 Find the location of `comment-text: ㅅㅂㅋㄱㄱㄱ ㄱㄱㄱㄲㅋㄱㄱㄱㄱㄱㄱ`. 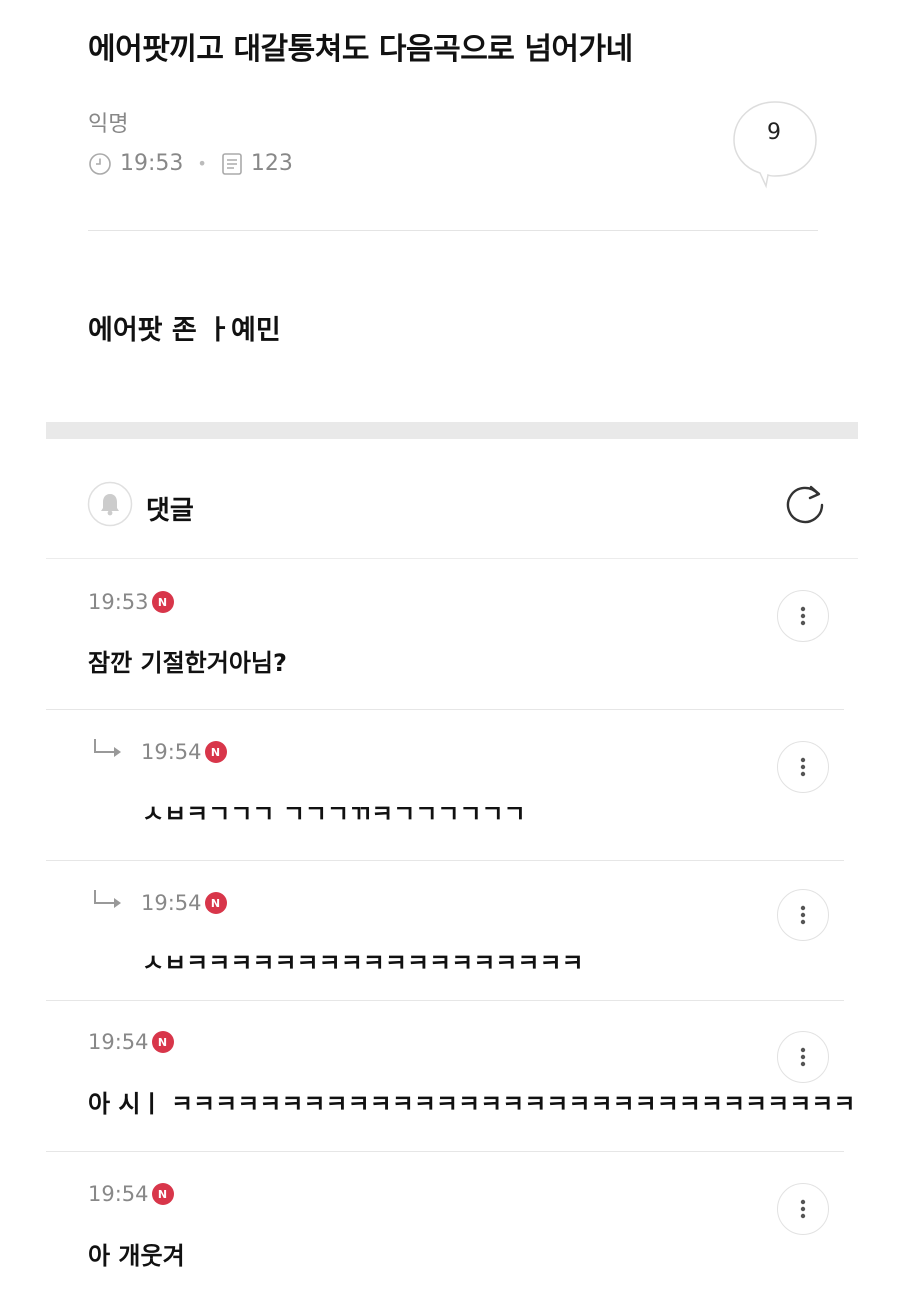

comment-text: ㅅㅂㅋㄱㄱㄱ ㄱㄱㄱㄲㅋㄱㄱㄱㄱㄱㄱ is located at coordinates (334, 814).